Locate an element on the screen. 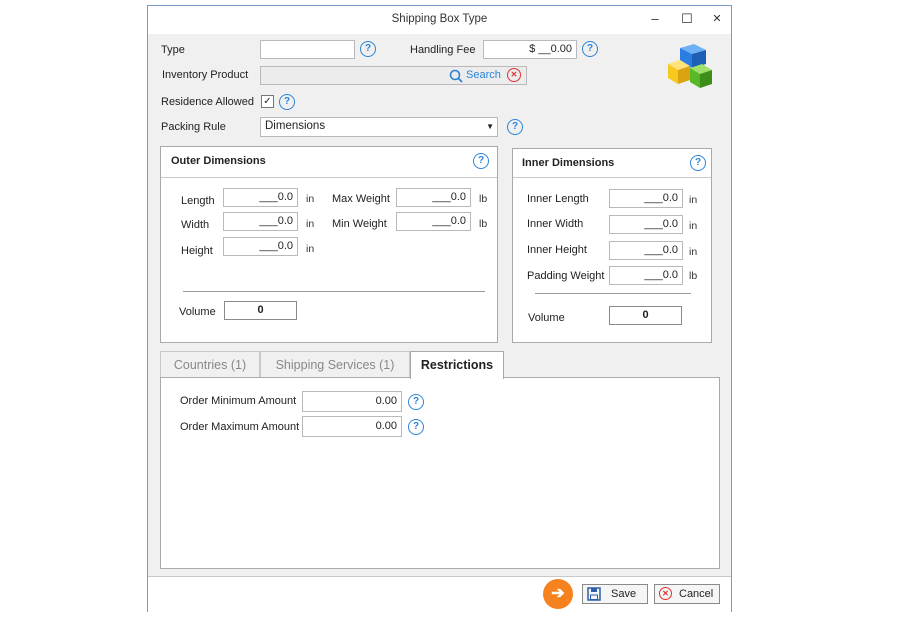 This screenshot has height=620, width=900. padding-weight-unit: lb is located at coordinates (693, 276).